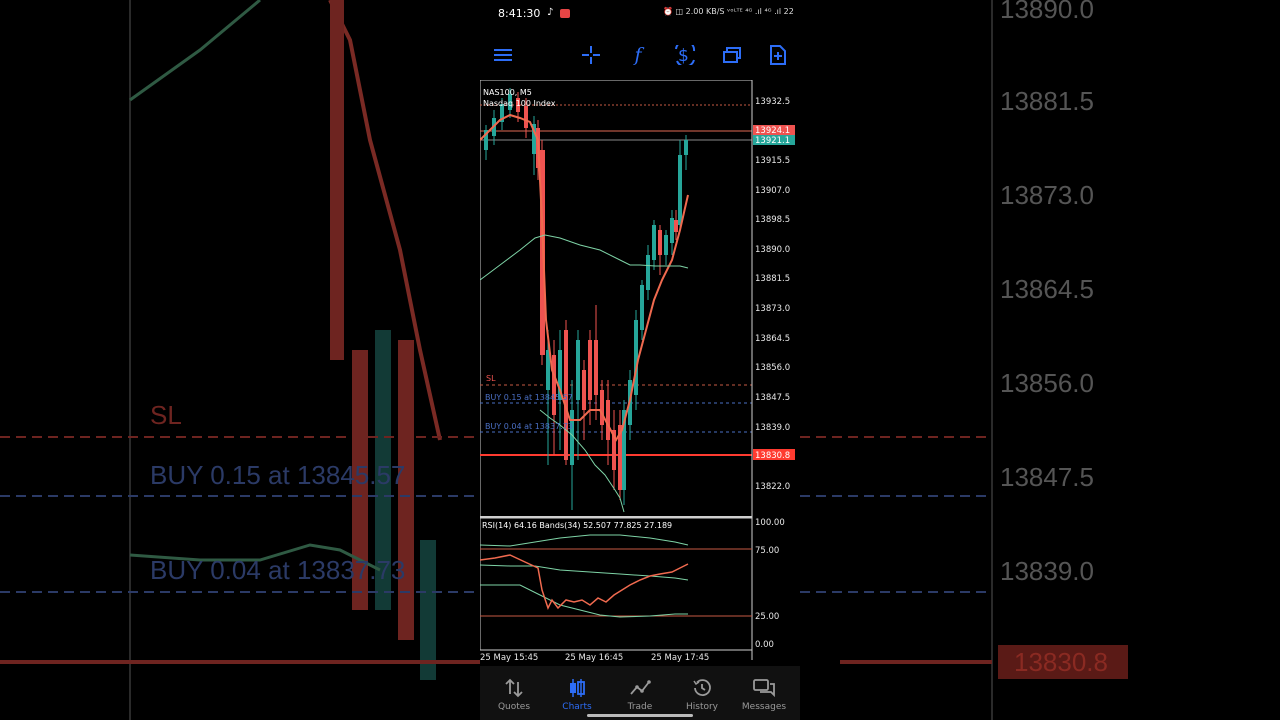  What do you see at coordinates (728, 11) in the screenshot?
I see `status-indicators: ⏰ ◫ 2.00 KB/S ᵛᵒᴸᵀᴱ ⁴ᴳ .ıl ⁴ᴳ .ıl 22` at bounding box center [728, 11].